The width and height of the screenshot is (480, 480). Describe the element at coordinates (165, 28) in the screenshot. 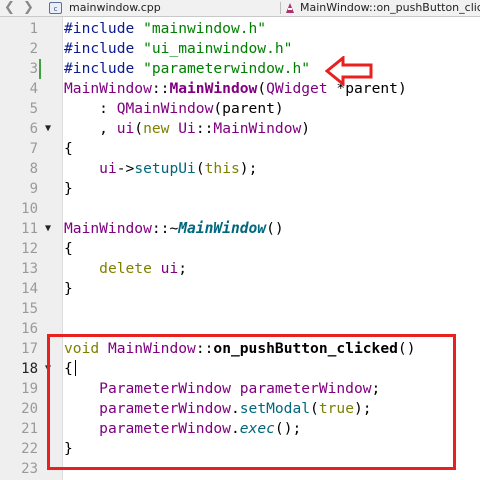

I see `code-line-1: #include "mainwindow.h"` at that location.